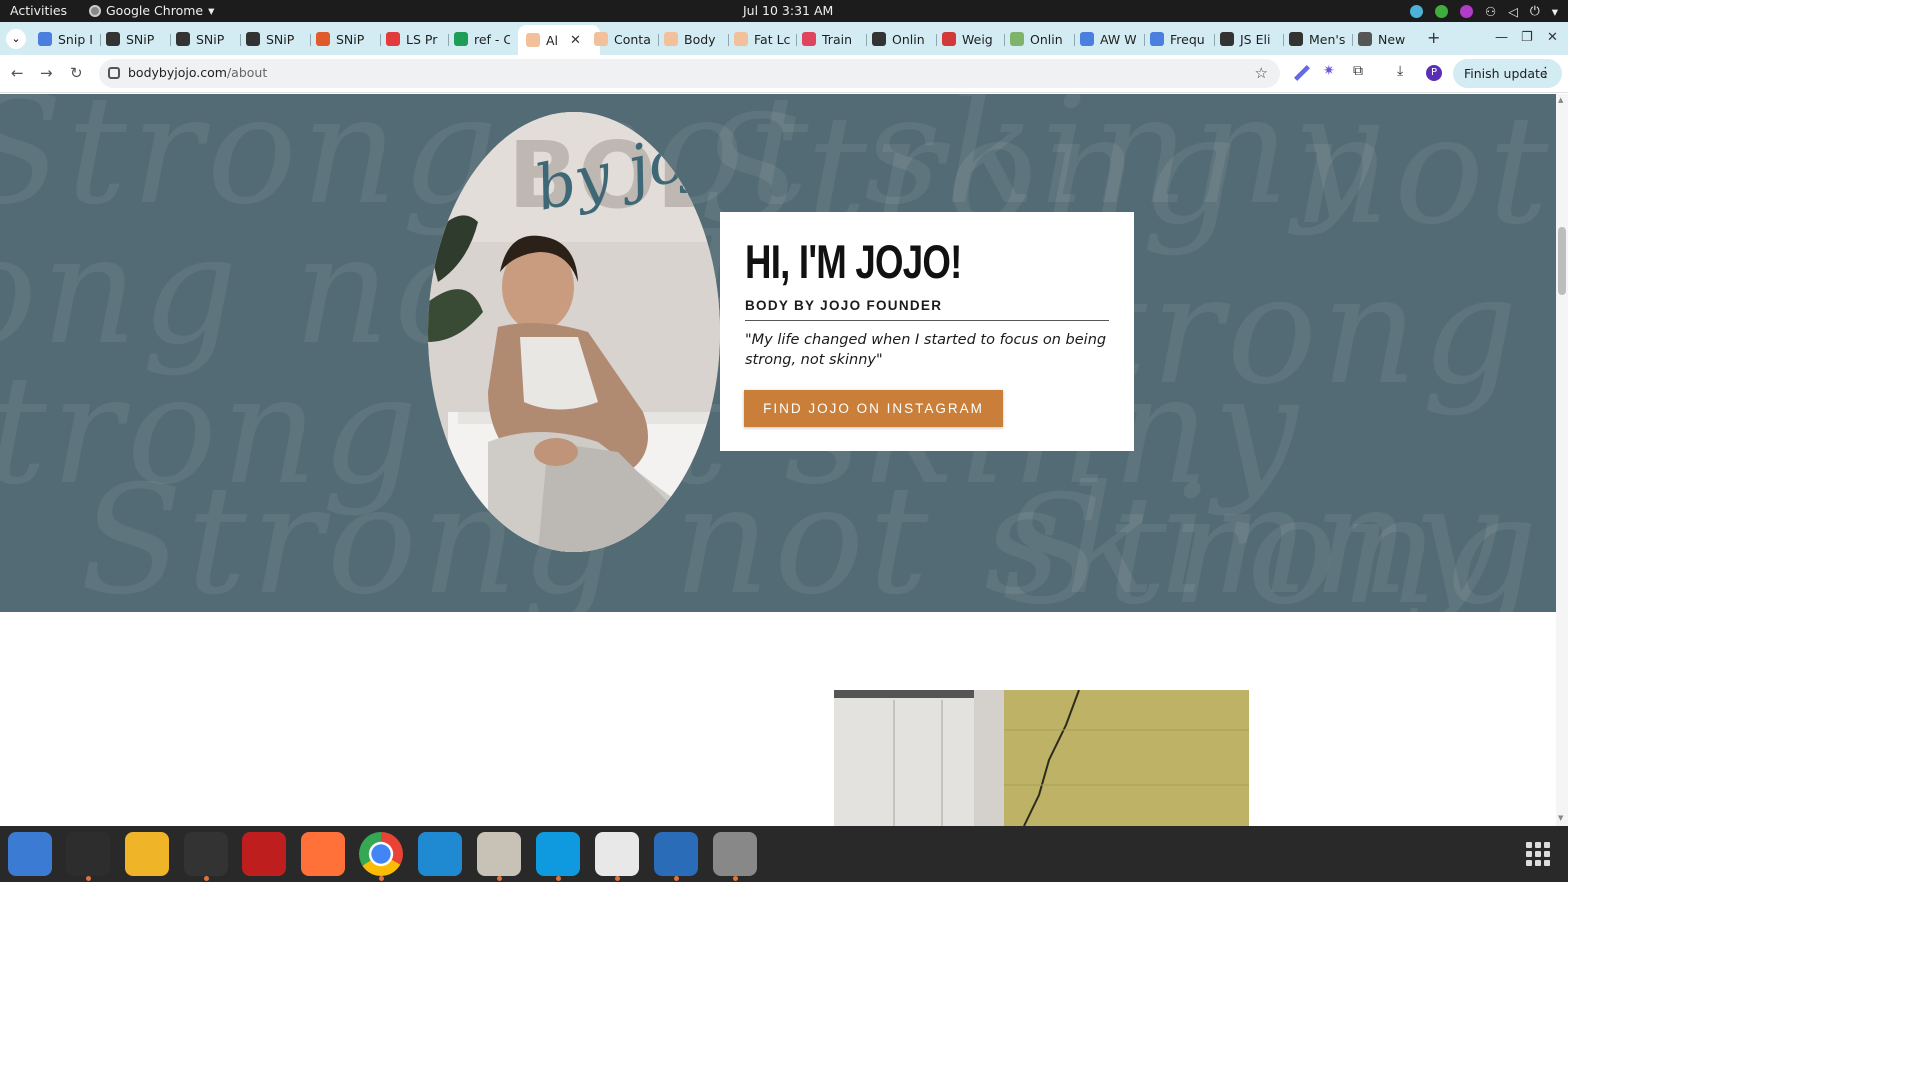  What do you see at coordinates (88, 854) in the screenshot?
I see `terminal-icon` at bounding box center [88, 854].